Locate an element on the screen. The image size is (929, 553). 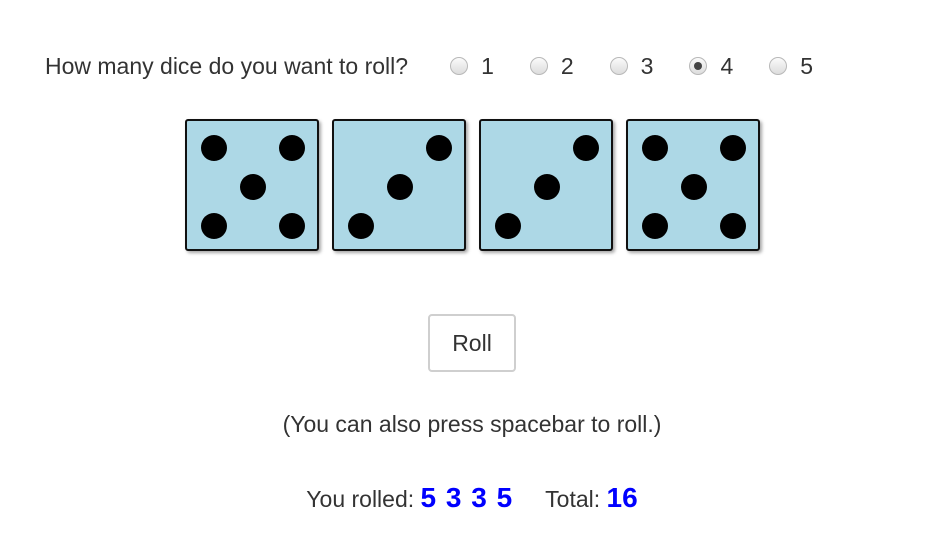
radio-label-3: 3 is located at coordinates (647, 66).